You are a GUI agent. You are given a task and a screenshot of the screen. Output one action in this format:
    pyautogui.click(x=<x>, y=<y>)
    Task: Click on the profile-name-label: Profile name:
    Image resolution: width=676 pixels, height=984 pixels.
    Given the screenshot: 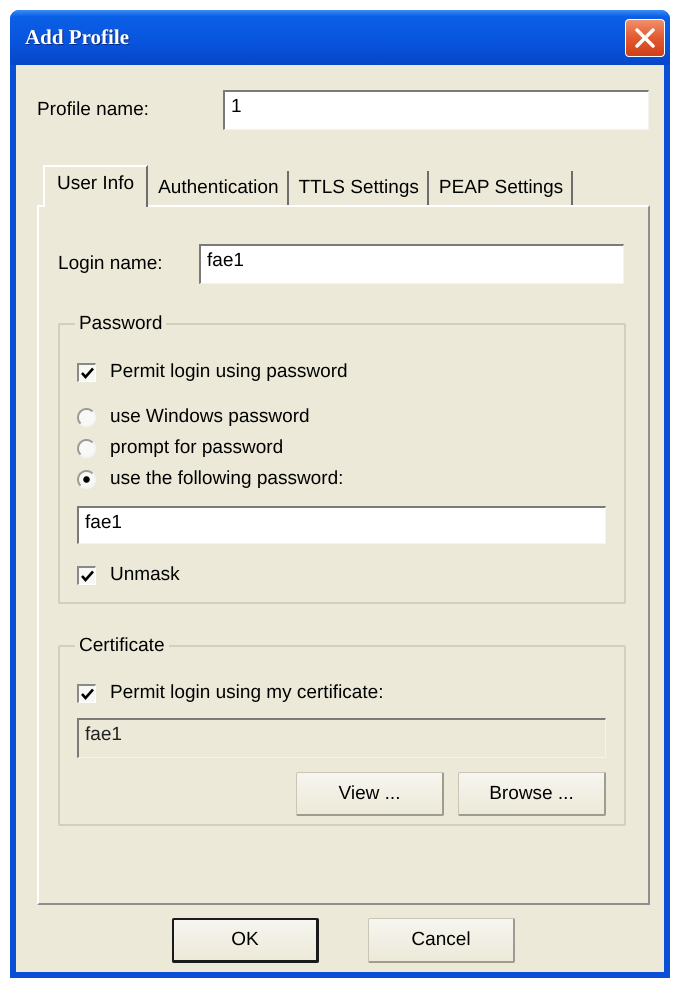 What is the action you would take?
    pyautogui.click(x=93, y=110)
    